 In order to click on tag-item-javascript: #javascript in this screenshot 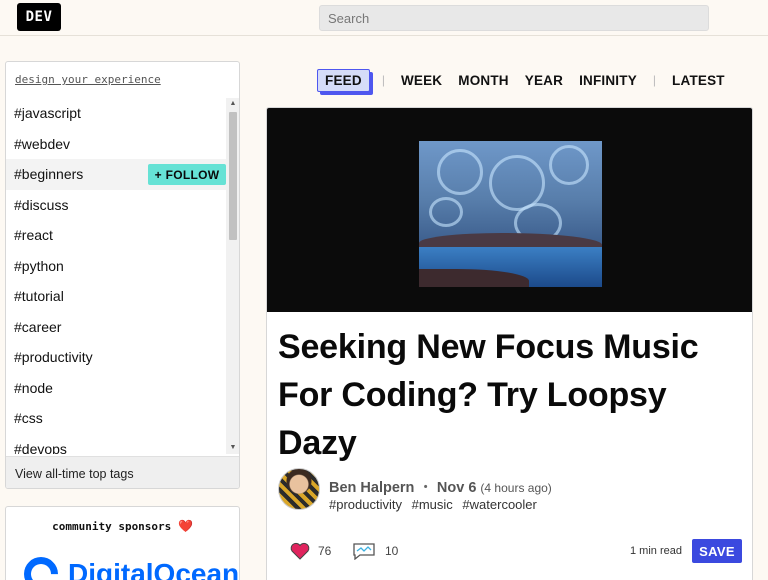, I will do `click(116, 113)`.